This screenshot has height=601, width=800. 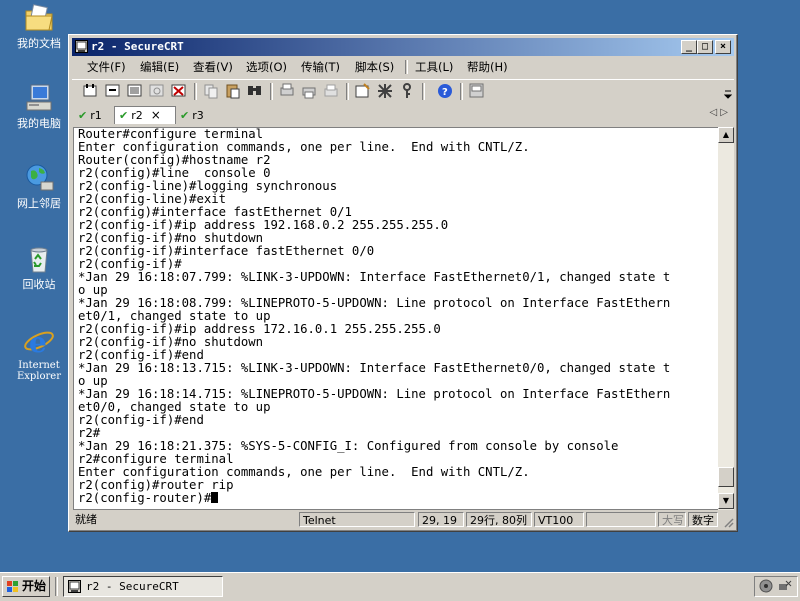 I want to click on taskbar-item-label: r2 - SecureCRT, so click(x=132, y=586).